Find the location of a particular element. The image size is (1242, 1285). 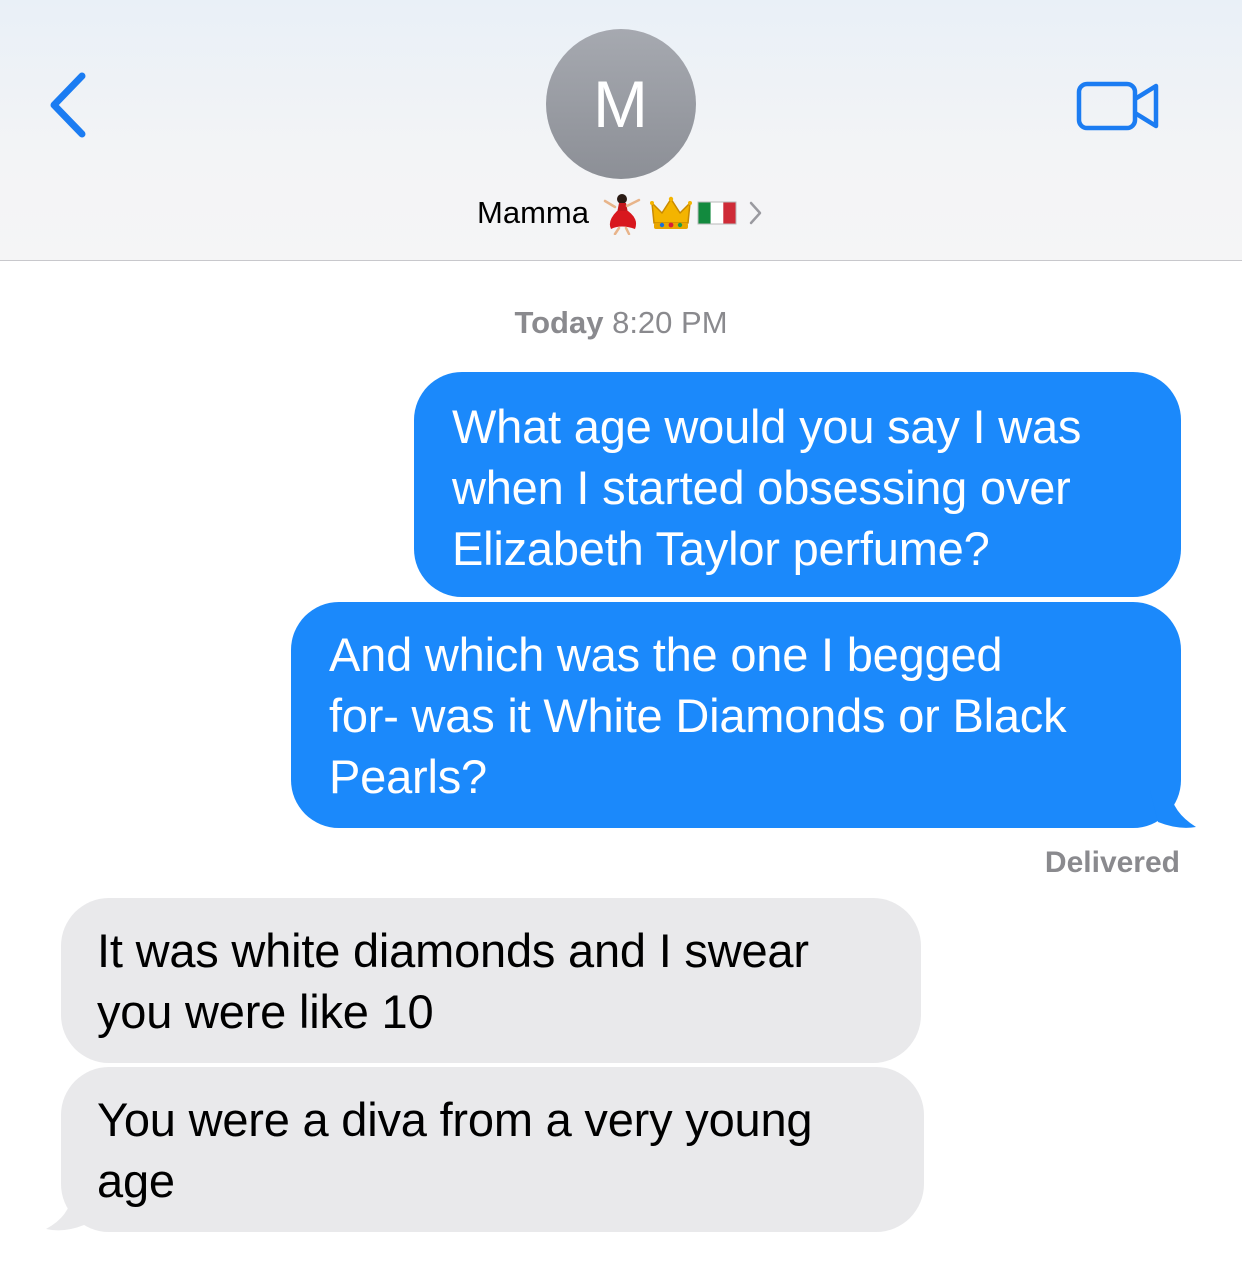

facetime-video-button is located at coordinates (1119, 106).